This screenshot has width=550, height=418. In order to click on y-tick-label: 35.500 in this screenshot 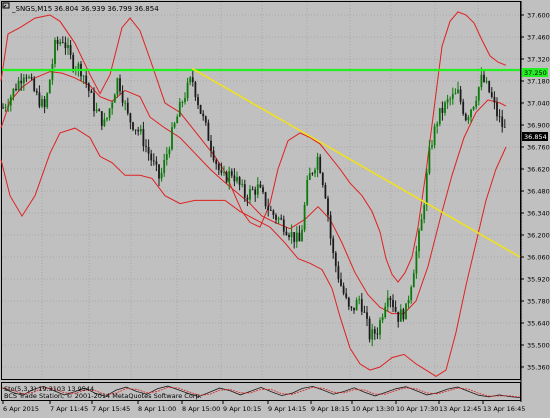, I will do `click(538, 346)`.